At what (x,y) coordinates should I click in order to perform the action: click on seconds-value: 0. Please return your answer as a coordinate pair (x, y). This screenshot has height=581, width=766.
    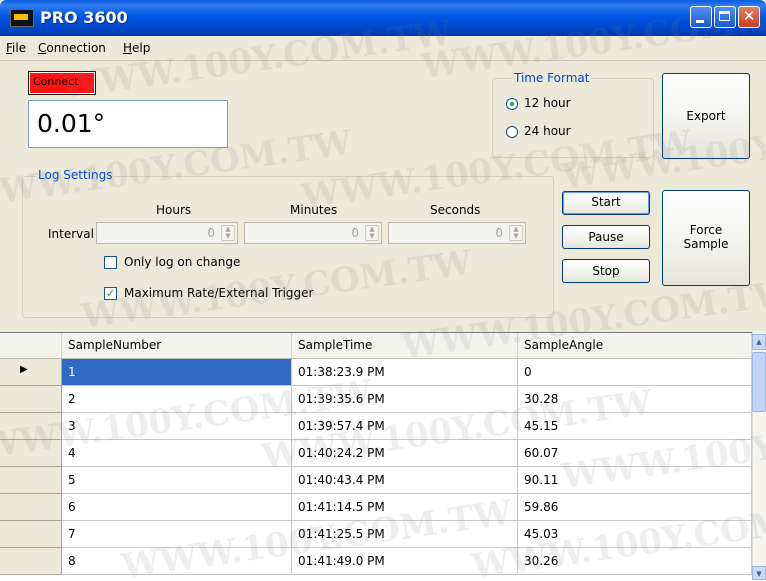
    Looking at the image, I should click on (499, 233).